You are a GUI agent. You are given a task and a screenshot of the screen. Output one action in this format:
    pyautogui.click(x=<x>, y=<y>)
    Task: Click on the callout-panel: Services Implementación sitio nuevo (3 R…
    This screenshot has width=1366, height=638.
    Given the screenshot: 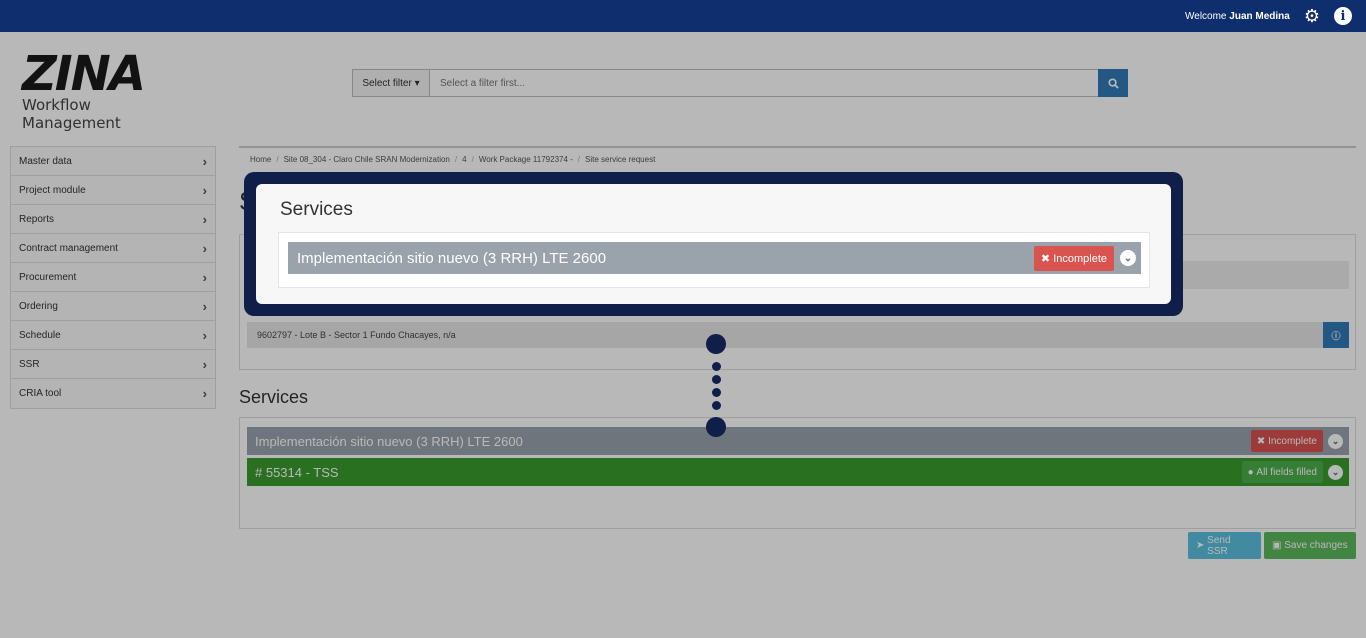 What is the action you would take?
    pyautogui.click(x=713, y=244)
    